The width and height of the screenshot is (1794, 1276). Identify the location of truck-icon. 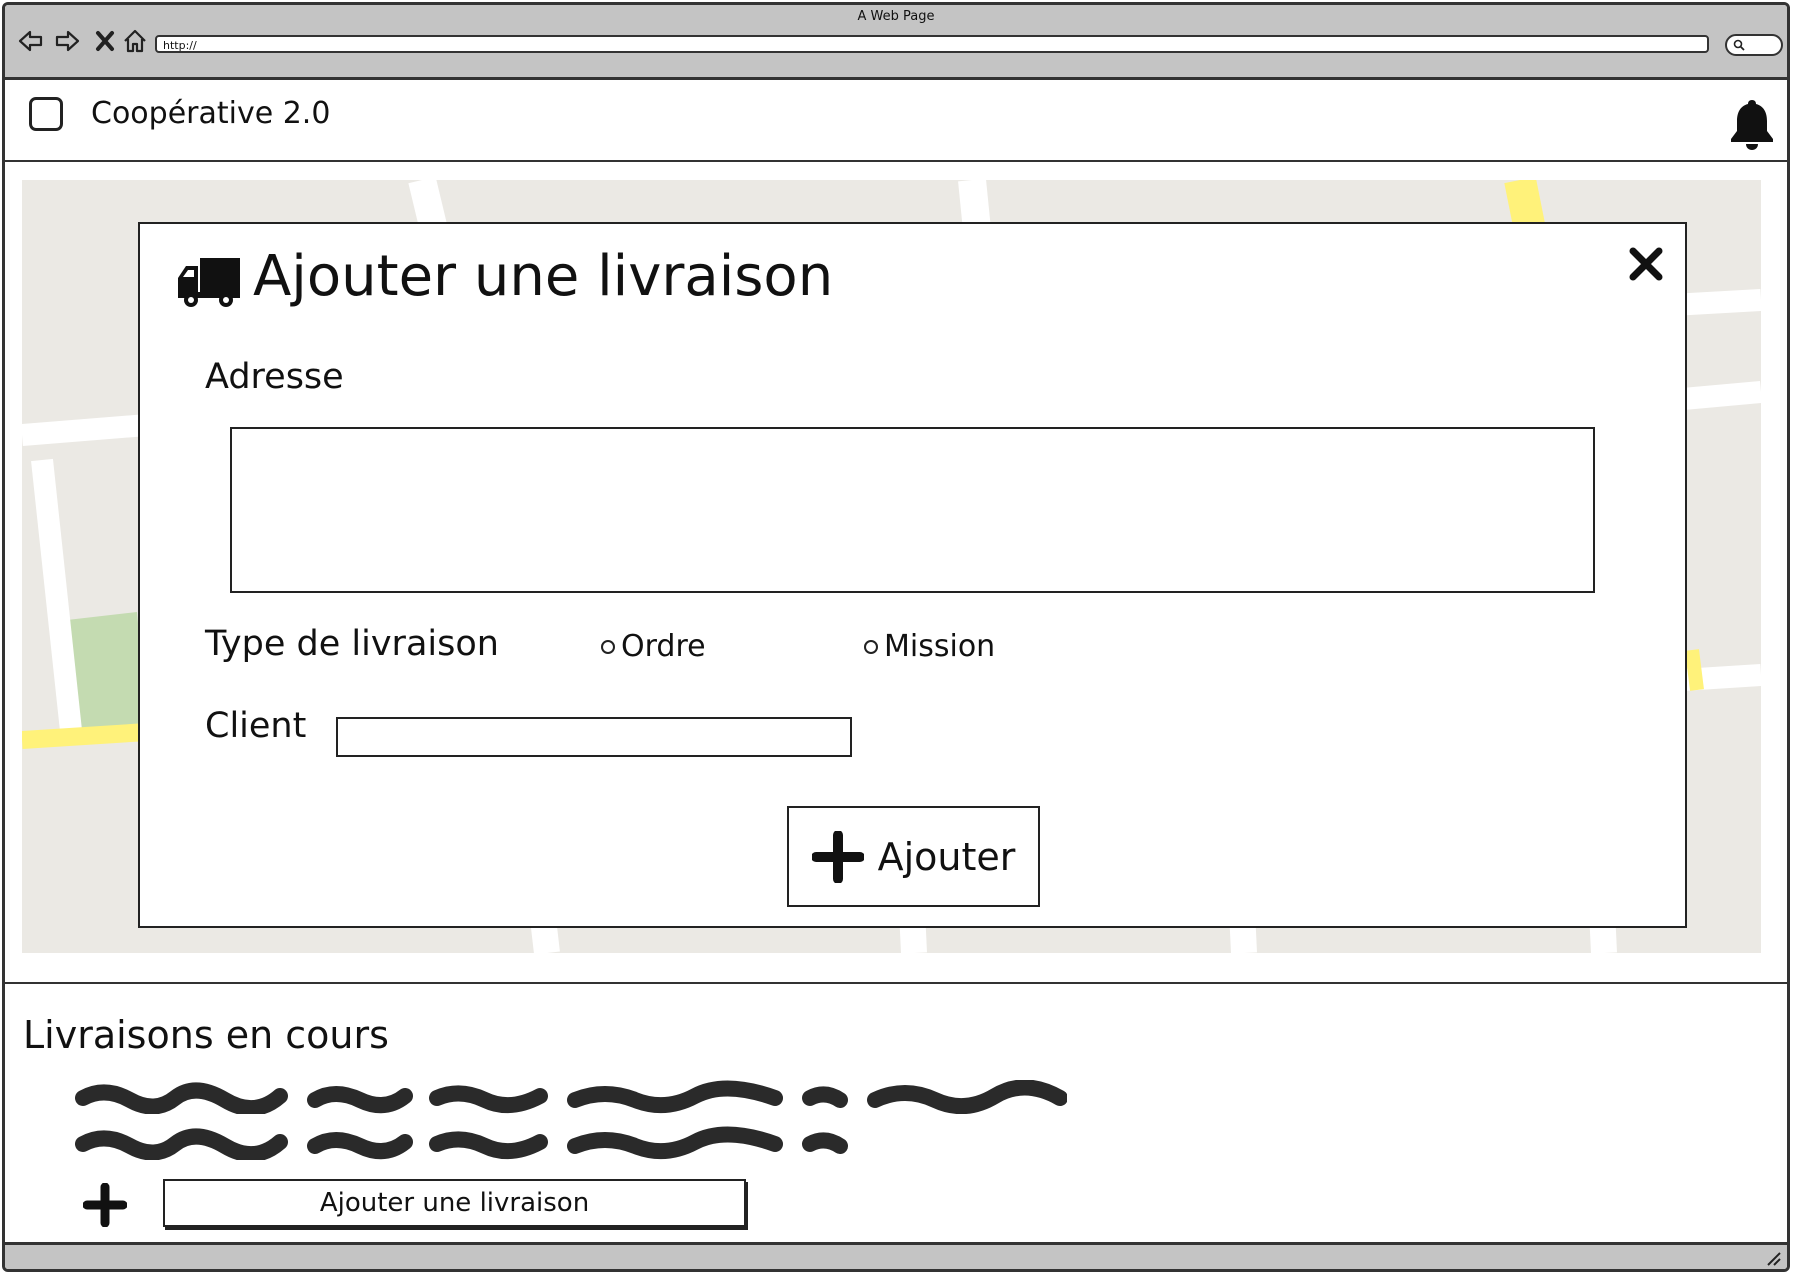
(209, 282).